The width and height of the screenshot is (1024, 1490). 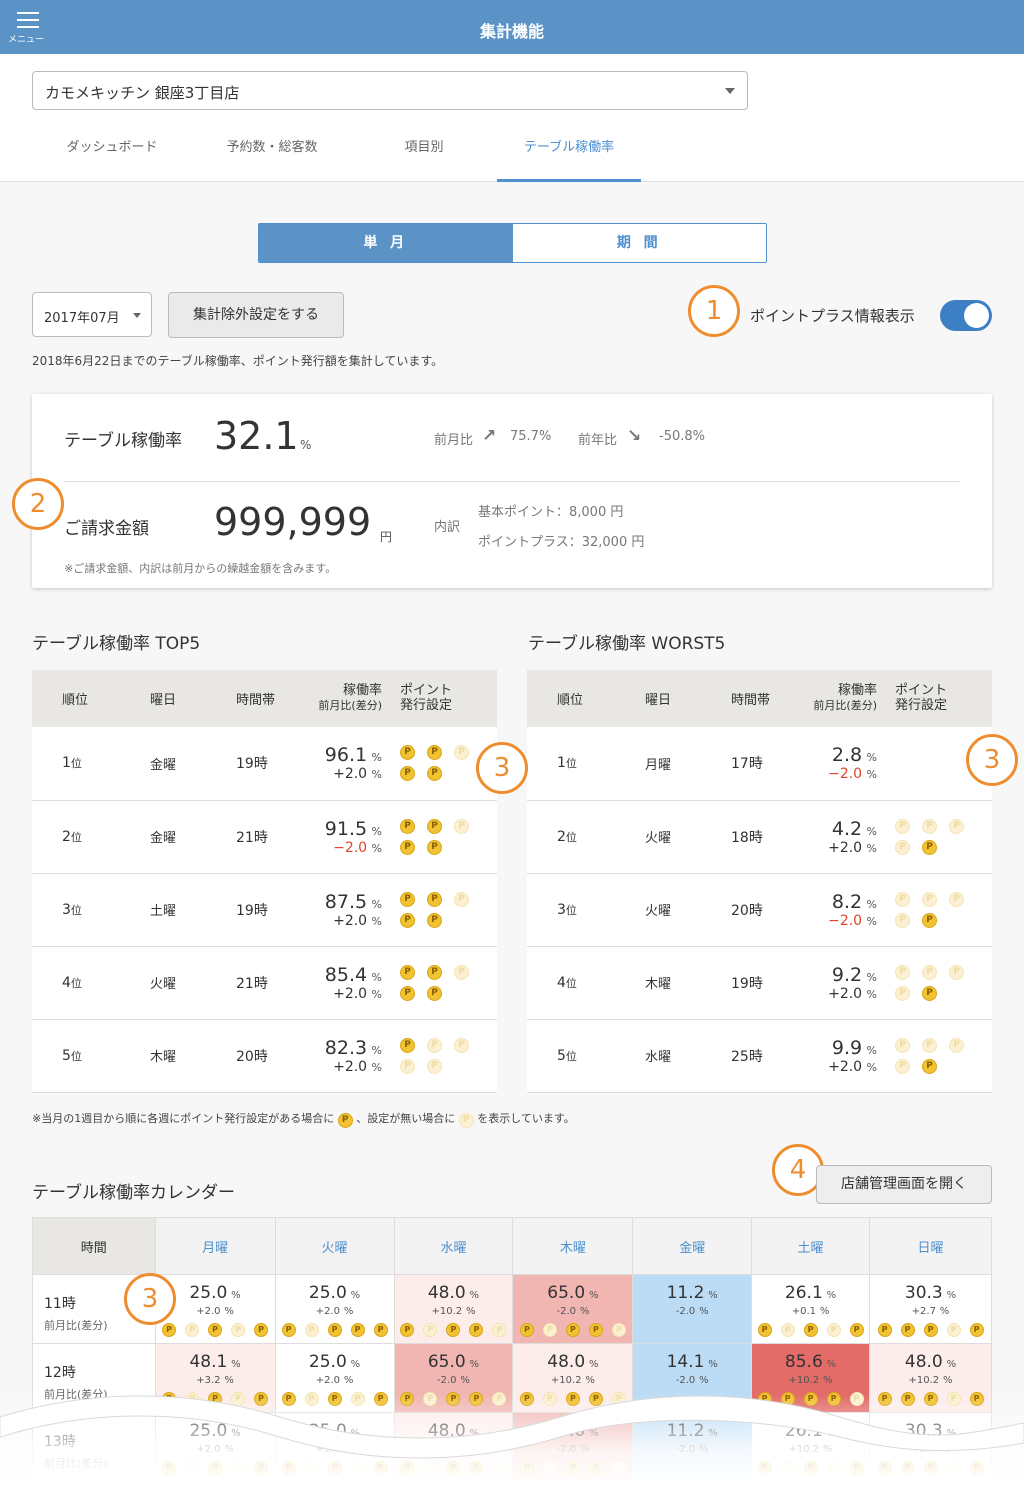 I want to click on cal-col-day: 月曜, so click(x=215, y=1246).